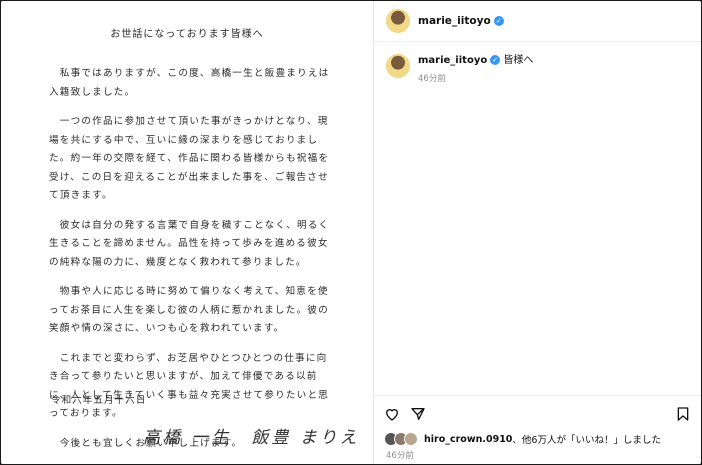 The image size is (702, 465). I want to click on handwritten-signature: 高橋 一生 飯豊 まりえ, so click(251, 438).